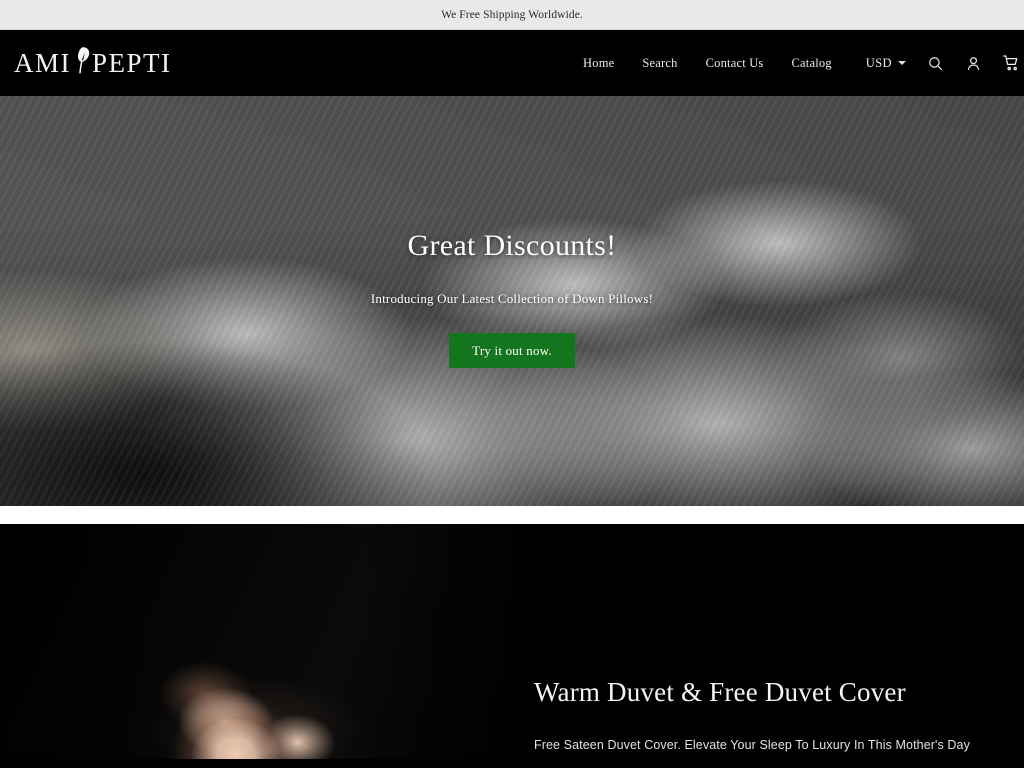 The image size is (1024, 768). I want to click on header-right-group: Home Search Contact Us Catalog USD, so click(796, 63).